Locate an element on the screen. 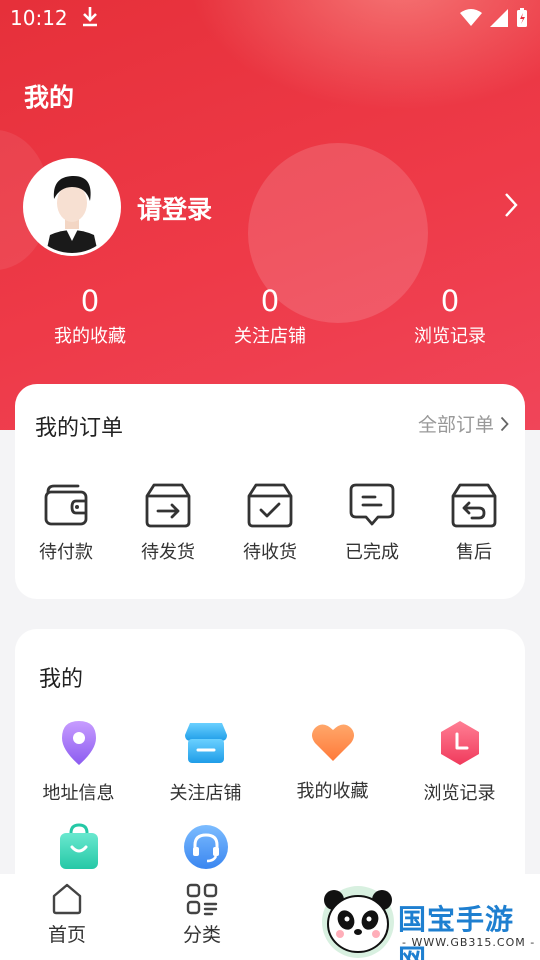 Image resolution: width=540 pixels, height=960 pixels. nav-label: 首页 is located at coordinates (66, 935).